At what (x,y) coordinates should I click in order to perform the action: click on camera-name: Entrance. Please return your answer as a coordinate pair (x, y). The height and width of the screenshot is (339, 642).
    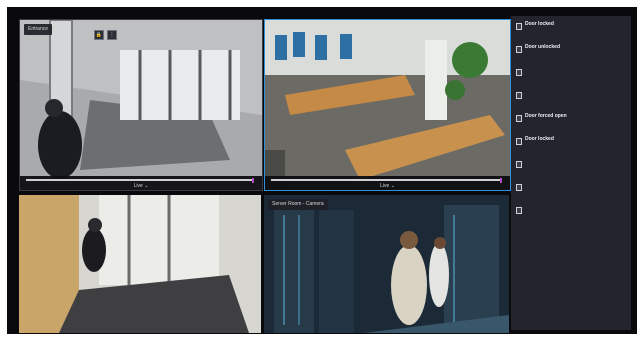
    Looking at the image, I should click on (38, 29).